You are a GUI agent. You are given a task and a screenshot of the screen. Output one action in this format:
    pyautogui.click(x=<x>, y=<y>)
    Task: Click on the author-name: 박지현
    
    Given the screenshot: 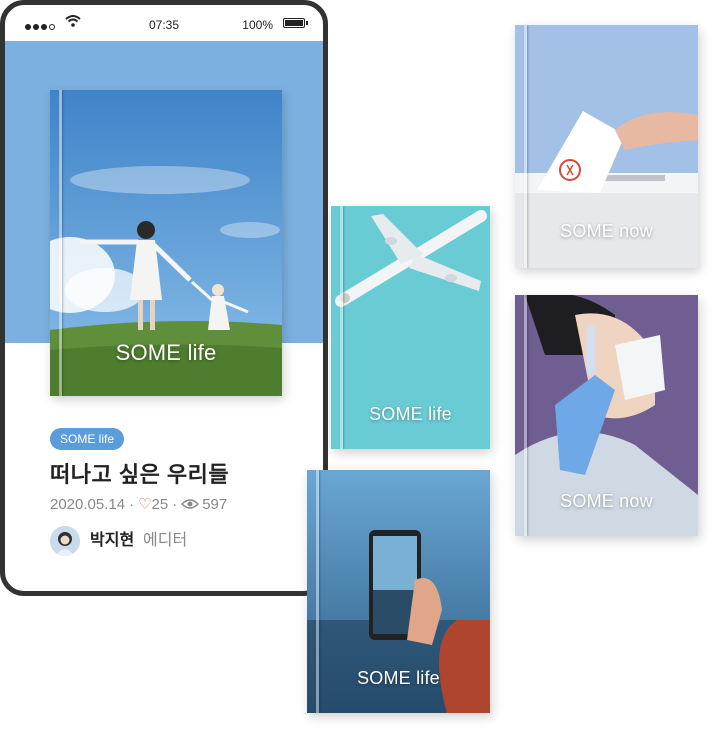 What is the action you would take?
    pyautogui.click(x=112, y=540)
    